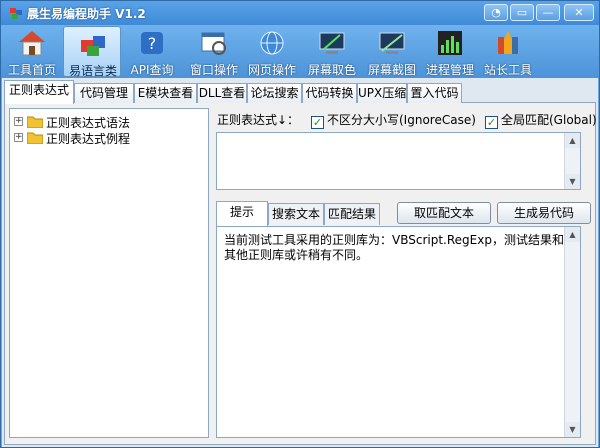 The height and width of the screenshot is (448, 600). What do you see at coordinates (274, 93) in the screenshot?
I see `tab-forum-search: 论坛搜索` at bounding box center [274, 93].